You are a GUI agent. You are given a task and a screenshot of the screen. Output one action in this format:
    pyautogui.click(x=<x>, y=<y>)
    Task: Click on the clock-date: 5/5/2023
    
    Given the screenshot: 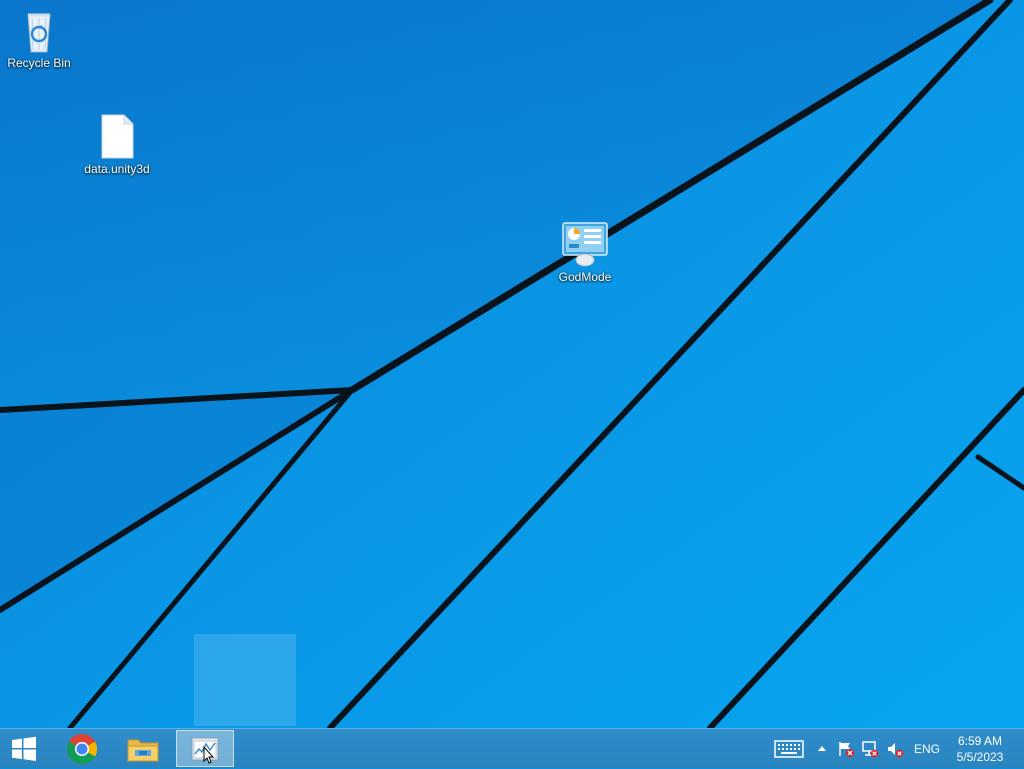 What is the action you would take?
    pyautogui.click(x=980, y=757)
    